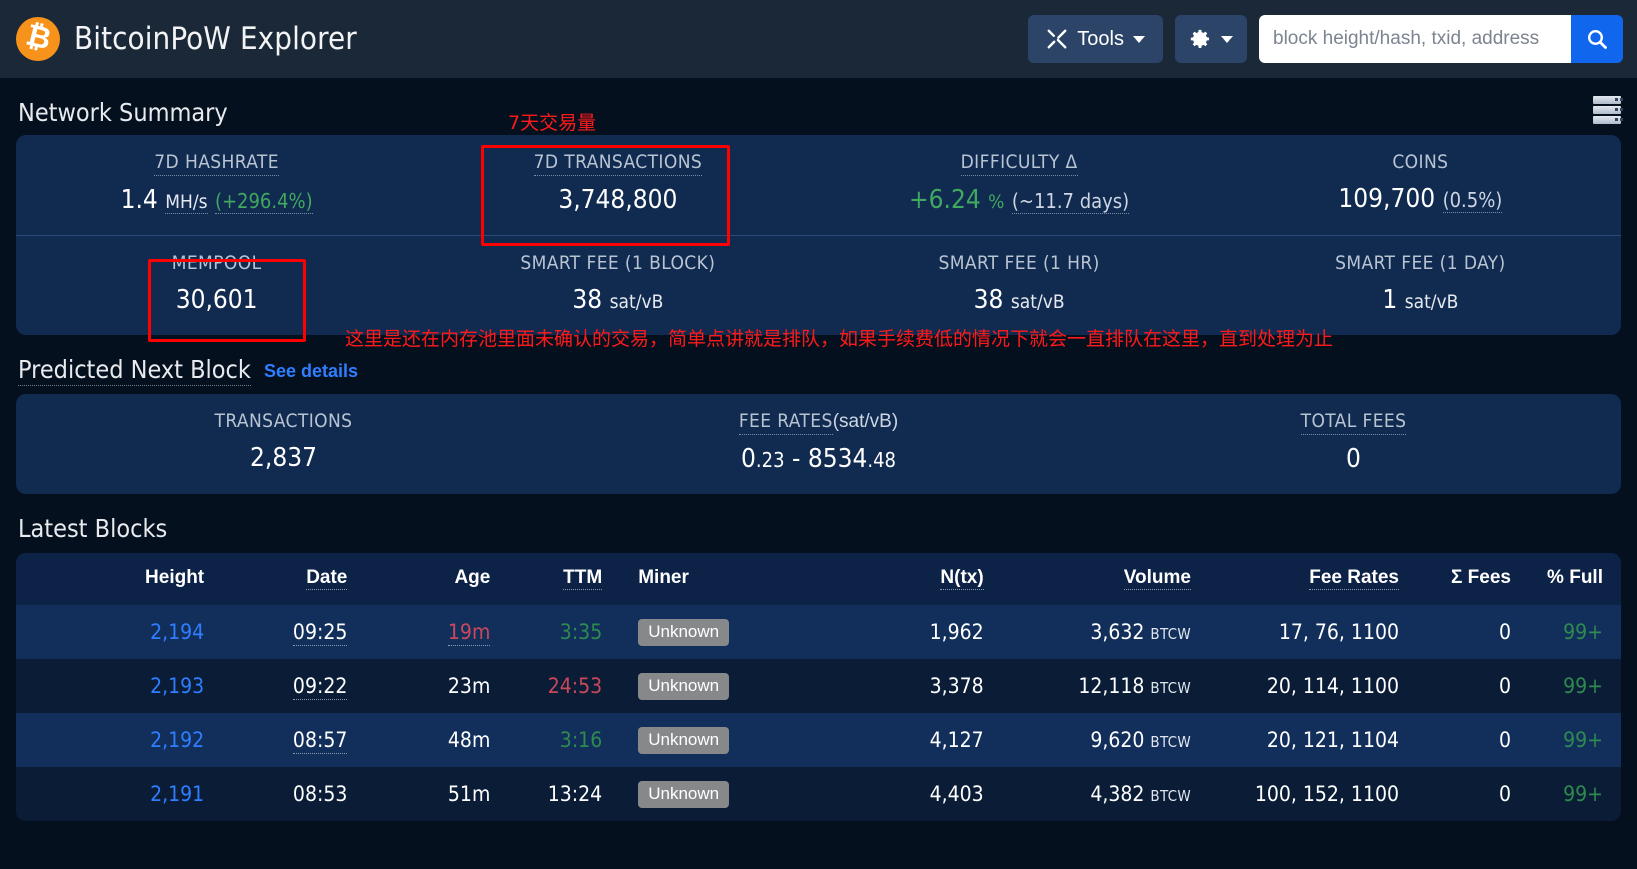  What do you see at coordinates (1415, 39) in the screenshot?
I see `search-input` at bounding box center [1415, 39].